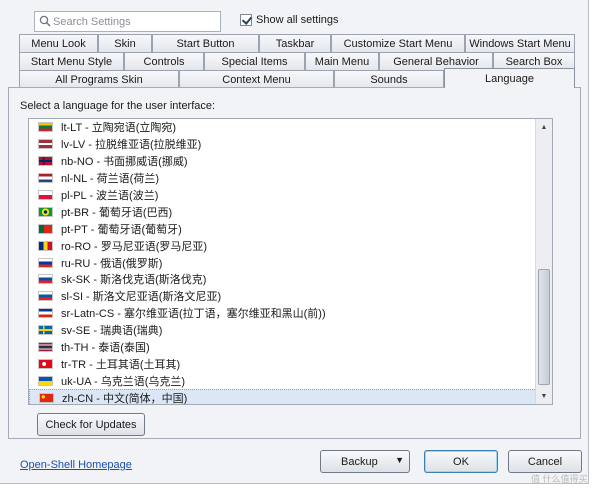 Image resolution: width=600 pixels, height=492 pixels. I want to click on list-item: ru-RU - 俄语(俄罗斯), so click(283, 262).